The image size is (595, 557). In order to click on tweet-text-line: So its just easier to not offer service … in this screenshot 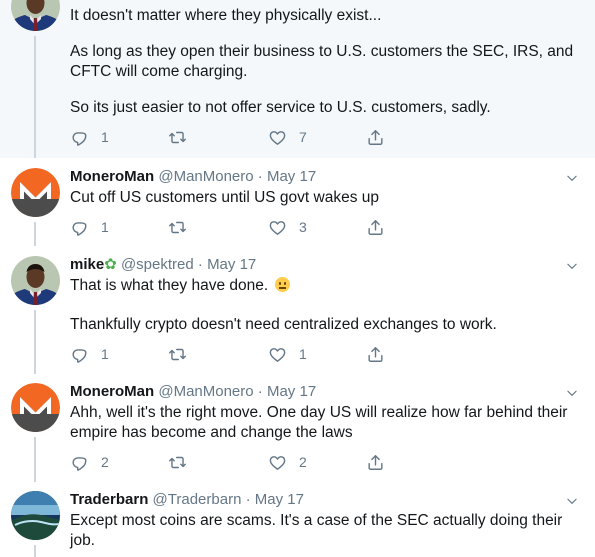, I will do `click(280, 107)`.